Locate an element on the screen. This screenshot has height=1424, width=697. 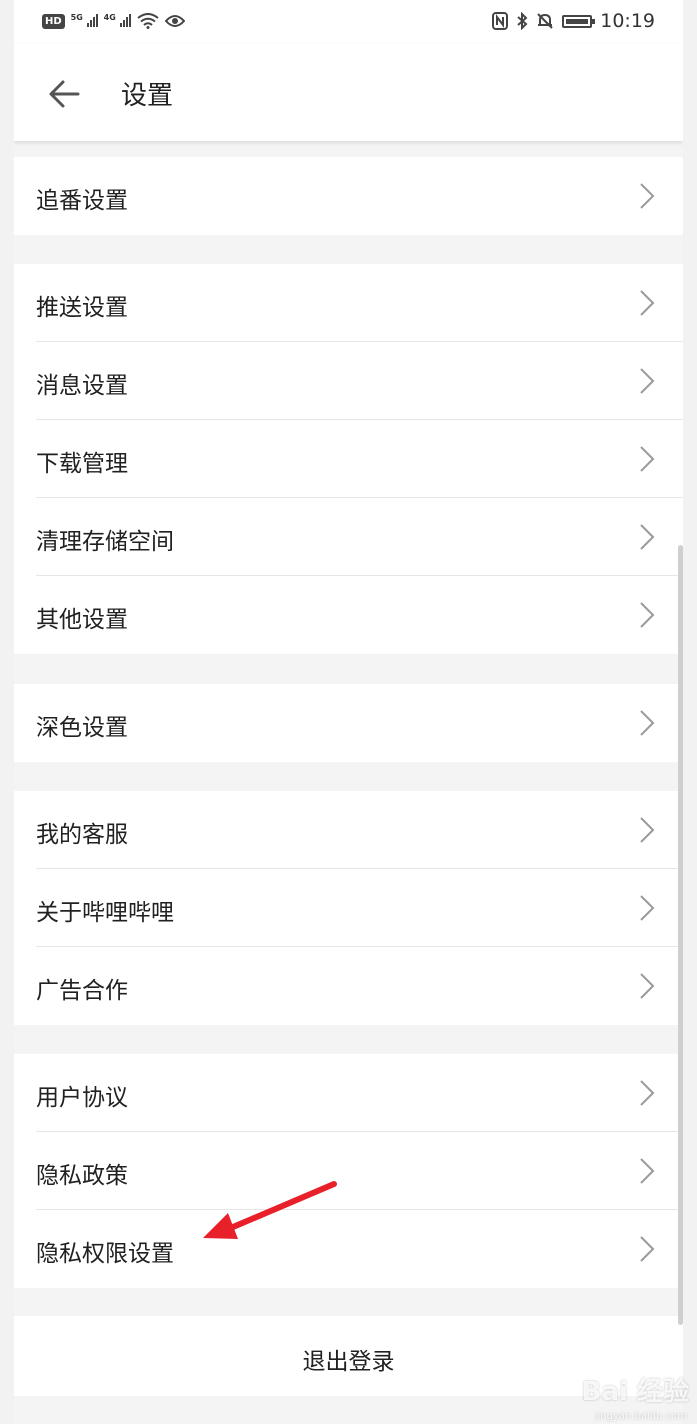
settings-item-label: 推送设置 is located at coordinates (82, 308).